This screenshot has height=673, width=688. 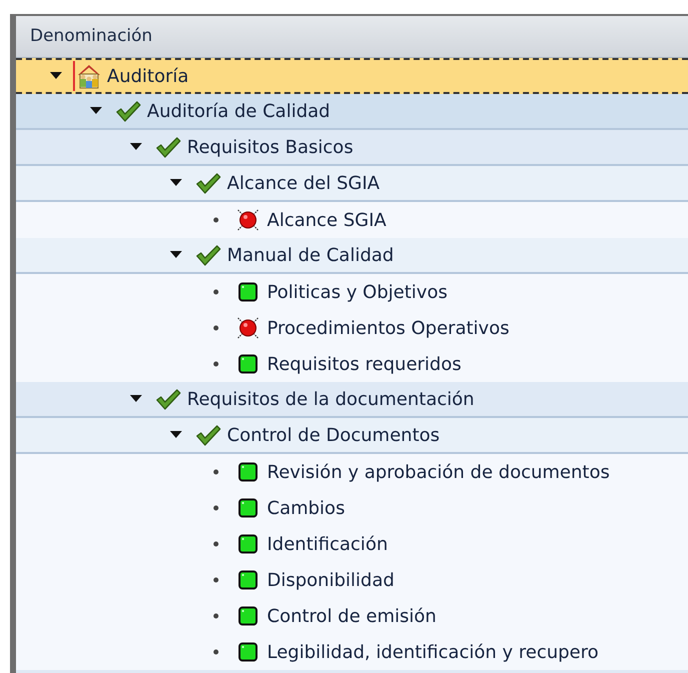 I want to click on tree-row: Alcance SGIA, so click(x=352, y=220).